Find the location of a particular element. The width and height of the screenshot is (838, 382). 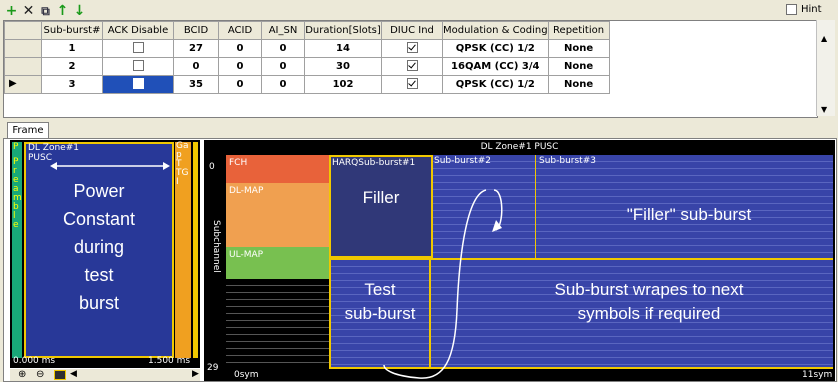

hint-toggle: Hint is located at coordinates (804, 9).